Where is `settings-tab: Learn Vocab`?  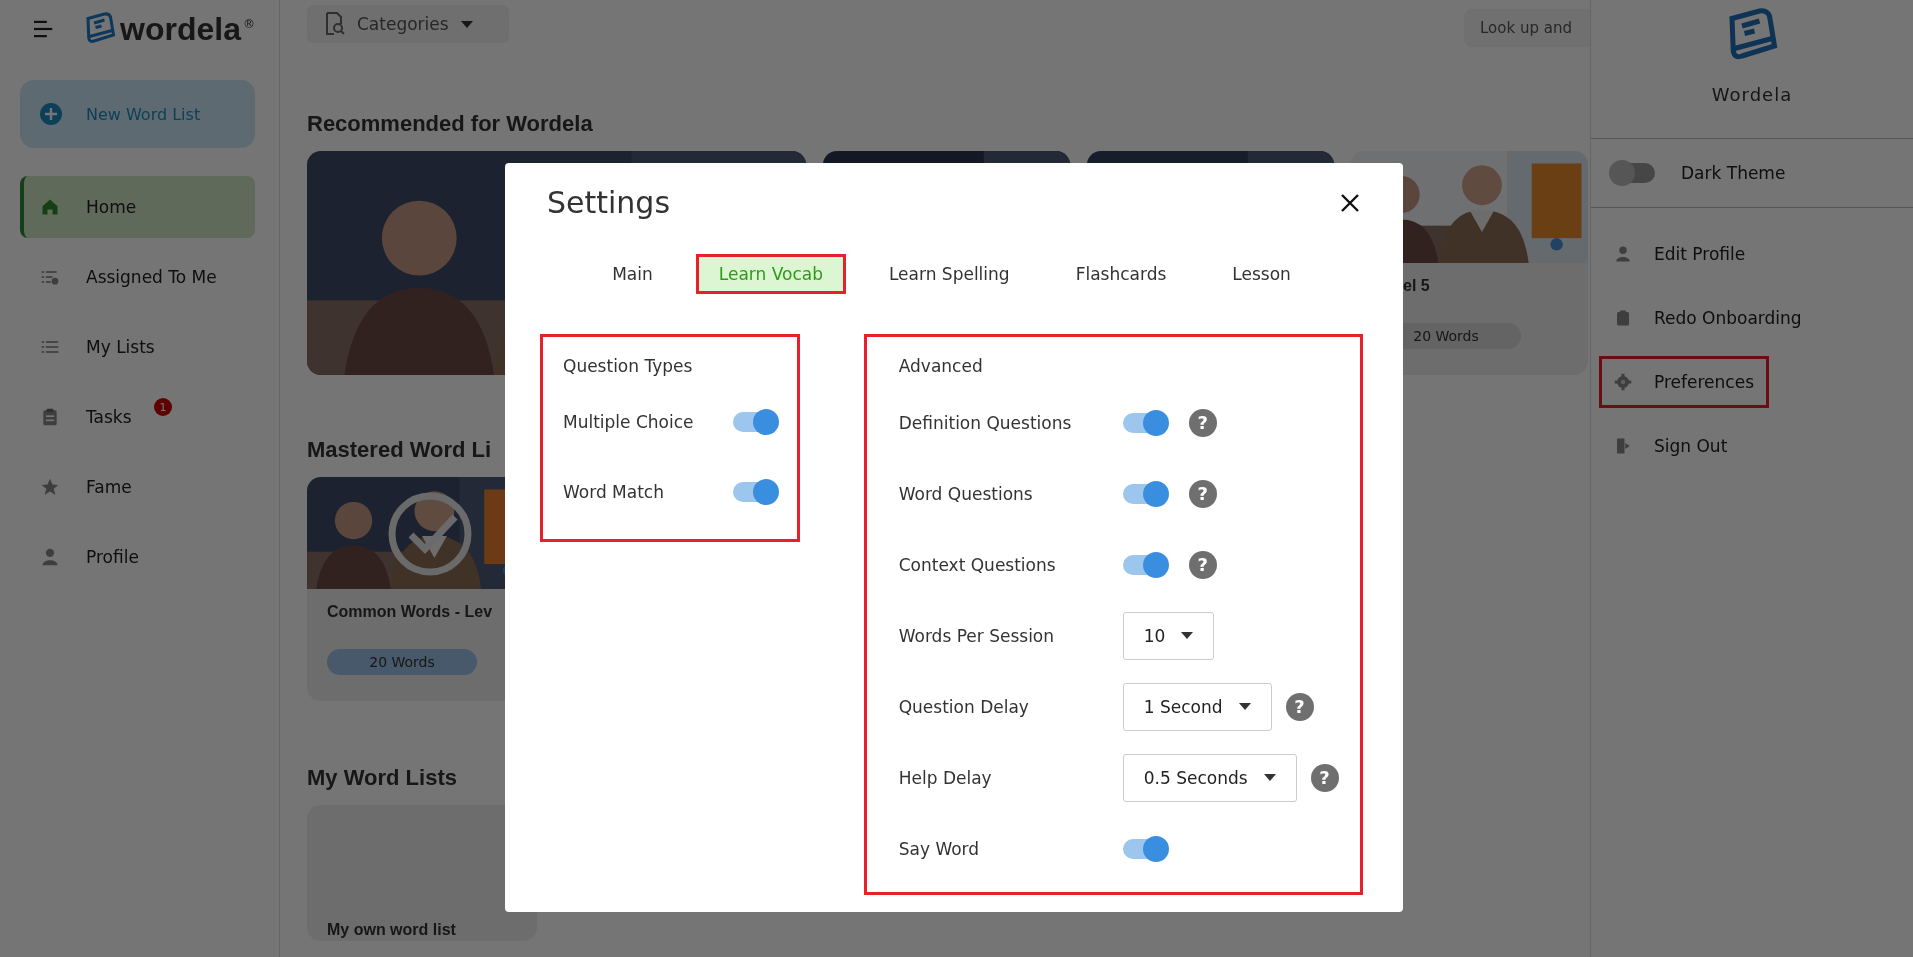 settings-tab: Learn Vocab is located at coordinates (770, 274).